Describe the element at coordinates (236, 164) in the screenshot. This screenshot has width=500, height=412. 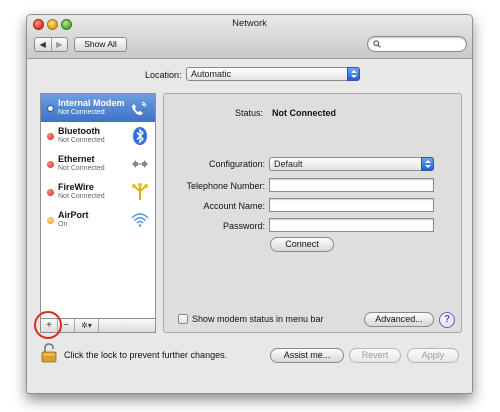
I see `configuration-label: Configuration:` at that location.